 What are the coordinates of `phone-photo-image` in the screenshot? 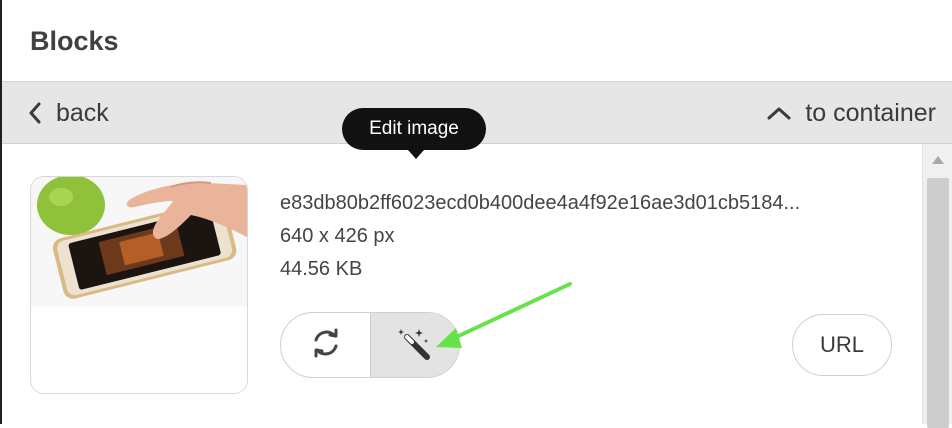 It's located at (139, 285).